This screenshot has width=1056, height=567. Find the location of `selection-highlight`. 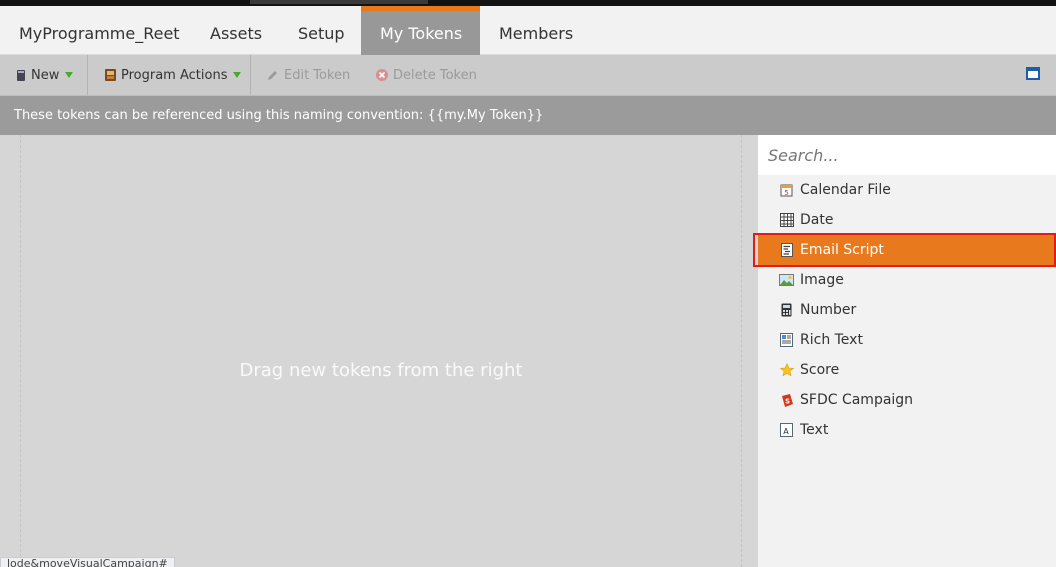

selection-highlight is located at coordinates (904, 250).